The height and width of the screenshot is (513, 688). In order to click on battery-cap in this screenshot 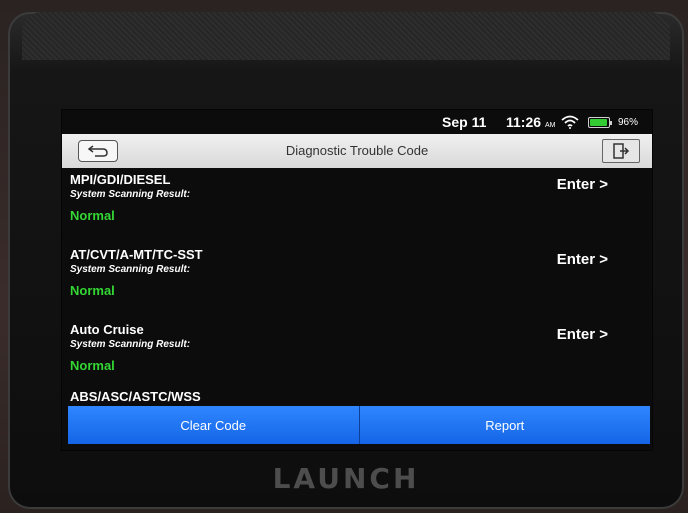, I will do `click(611, 123)`.